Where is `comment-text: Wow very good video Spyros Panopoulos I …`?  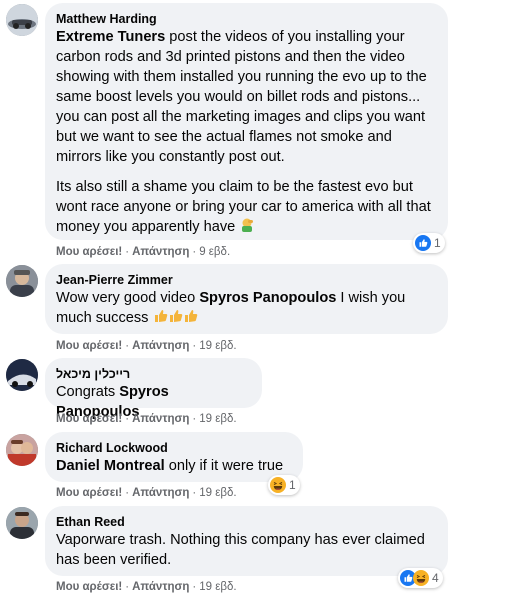
comment-text: Wow very good video Spyros Panopoulos I … is located at coordinates (246, 309).